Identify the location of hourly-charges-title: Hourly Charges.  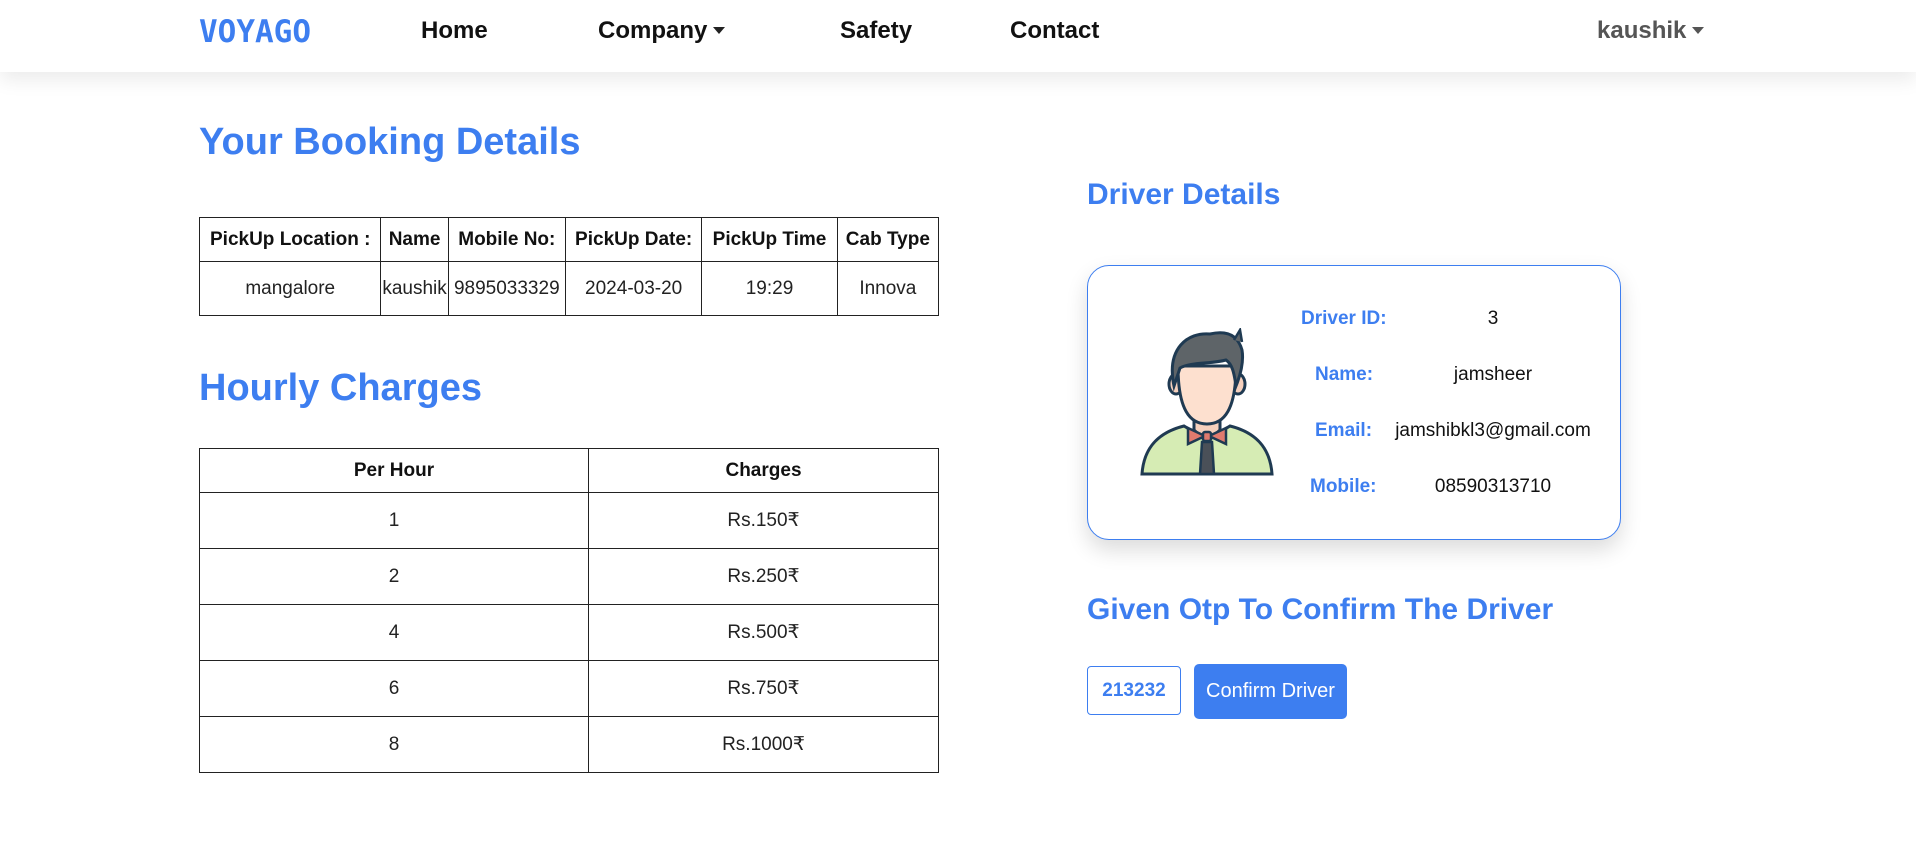
(340, 388).